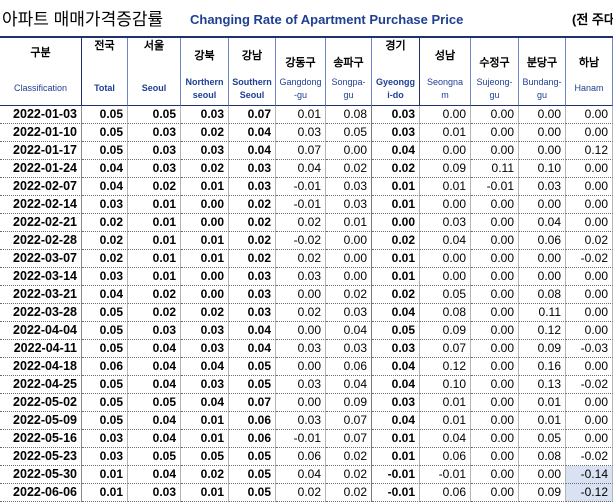  Describe the element at coordinates (541, 95) in the screenshot. I see `column-header-english-line: gu` at that location.